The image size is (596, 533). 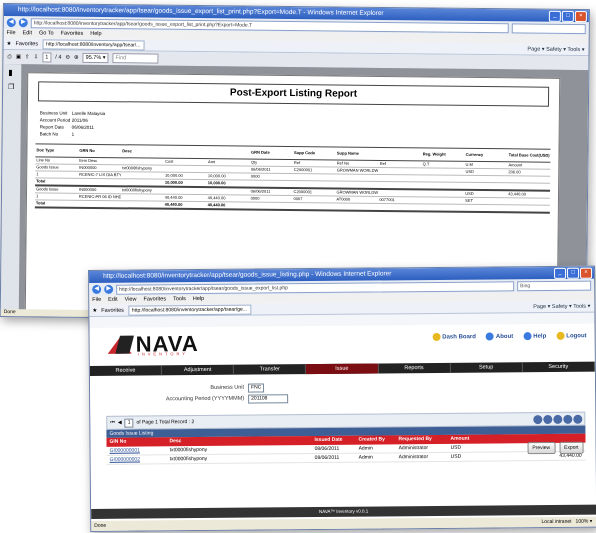 I want to click on col-created-by: Created By, so click(x=378, y=439).